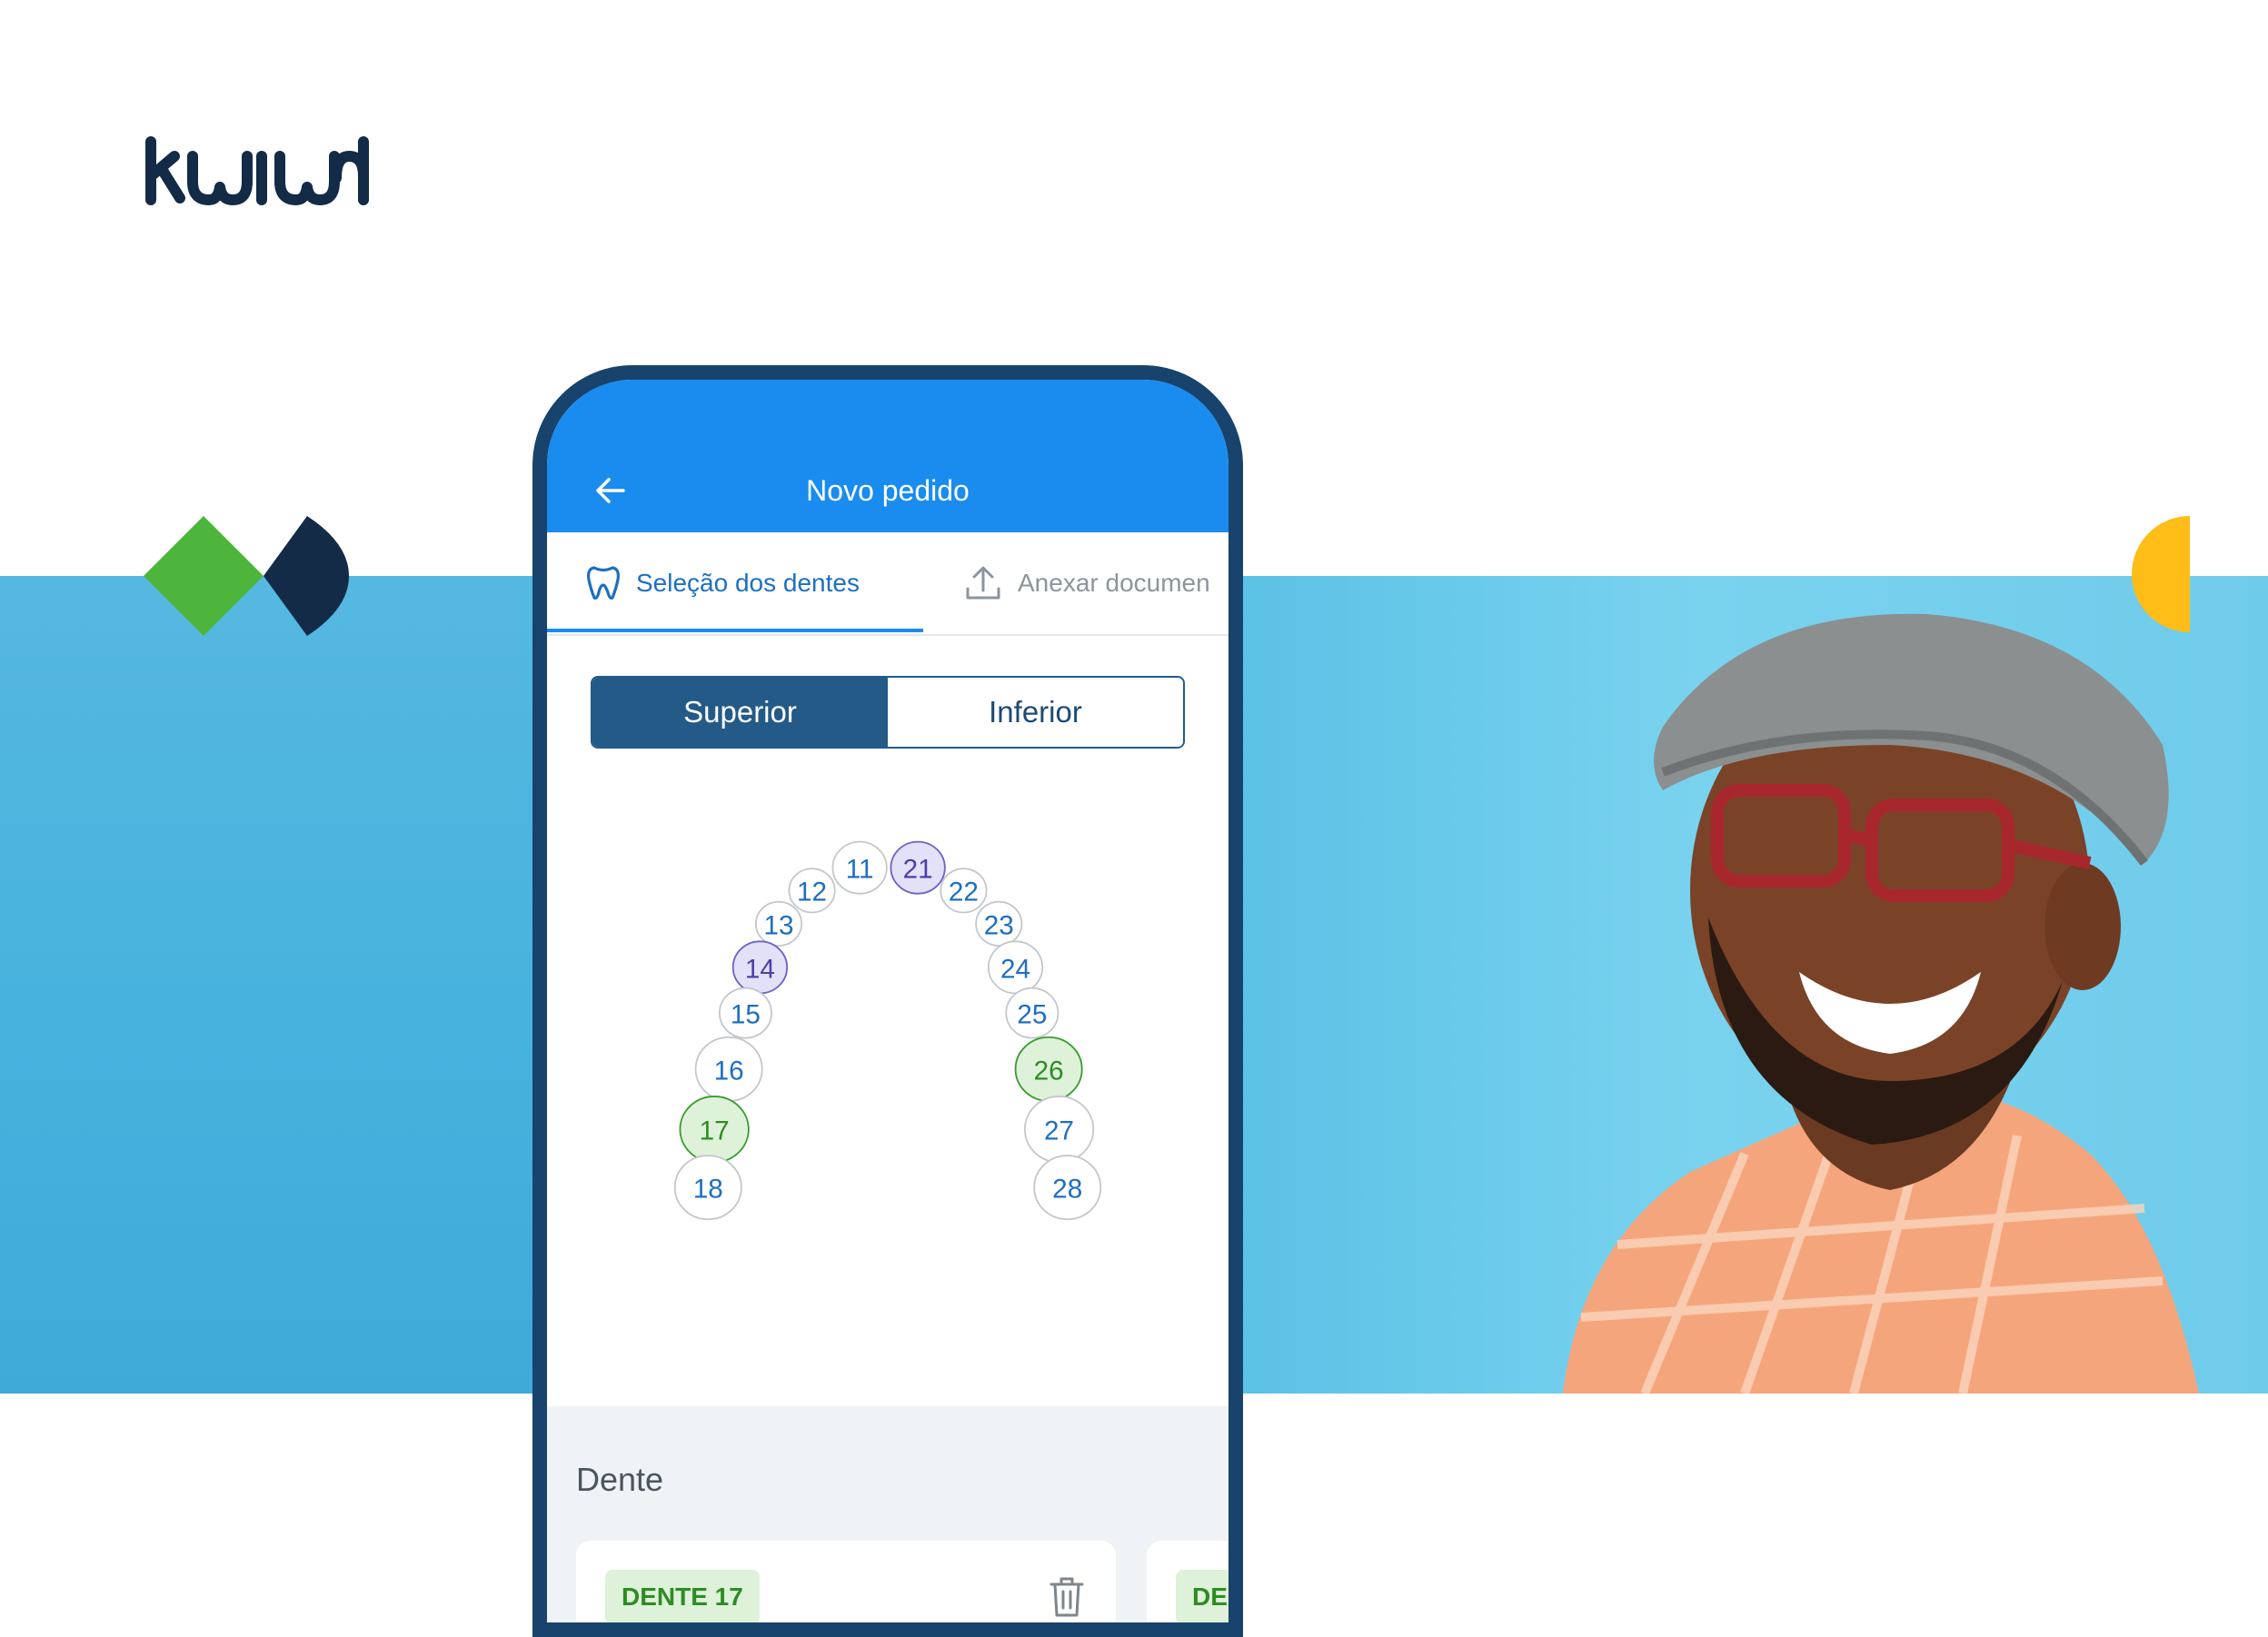  What do you see at coordinates (888, 490) in the screenshot?
I see `page-title: Novo pedido` at bounding box center [888, 490].